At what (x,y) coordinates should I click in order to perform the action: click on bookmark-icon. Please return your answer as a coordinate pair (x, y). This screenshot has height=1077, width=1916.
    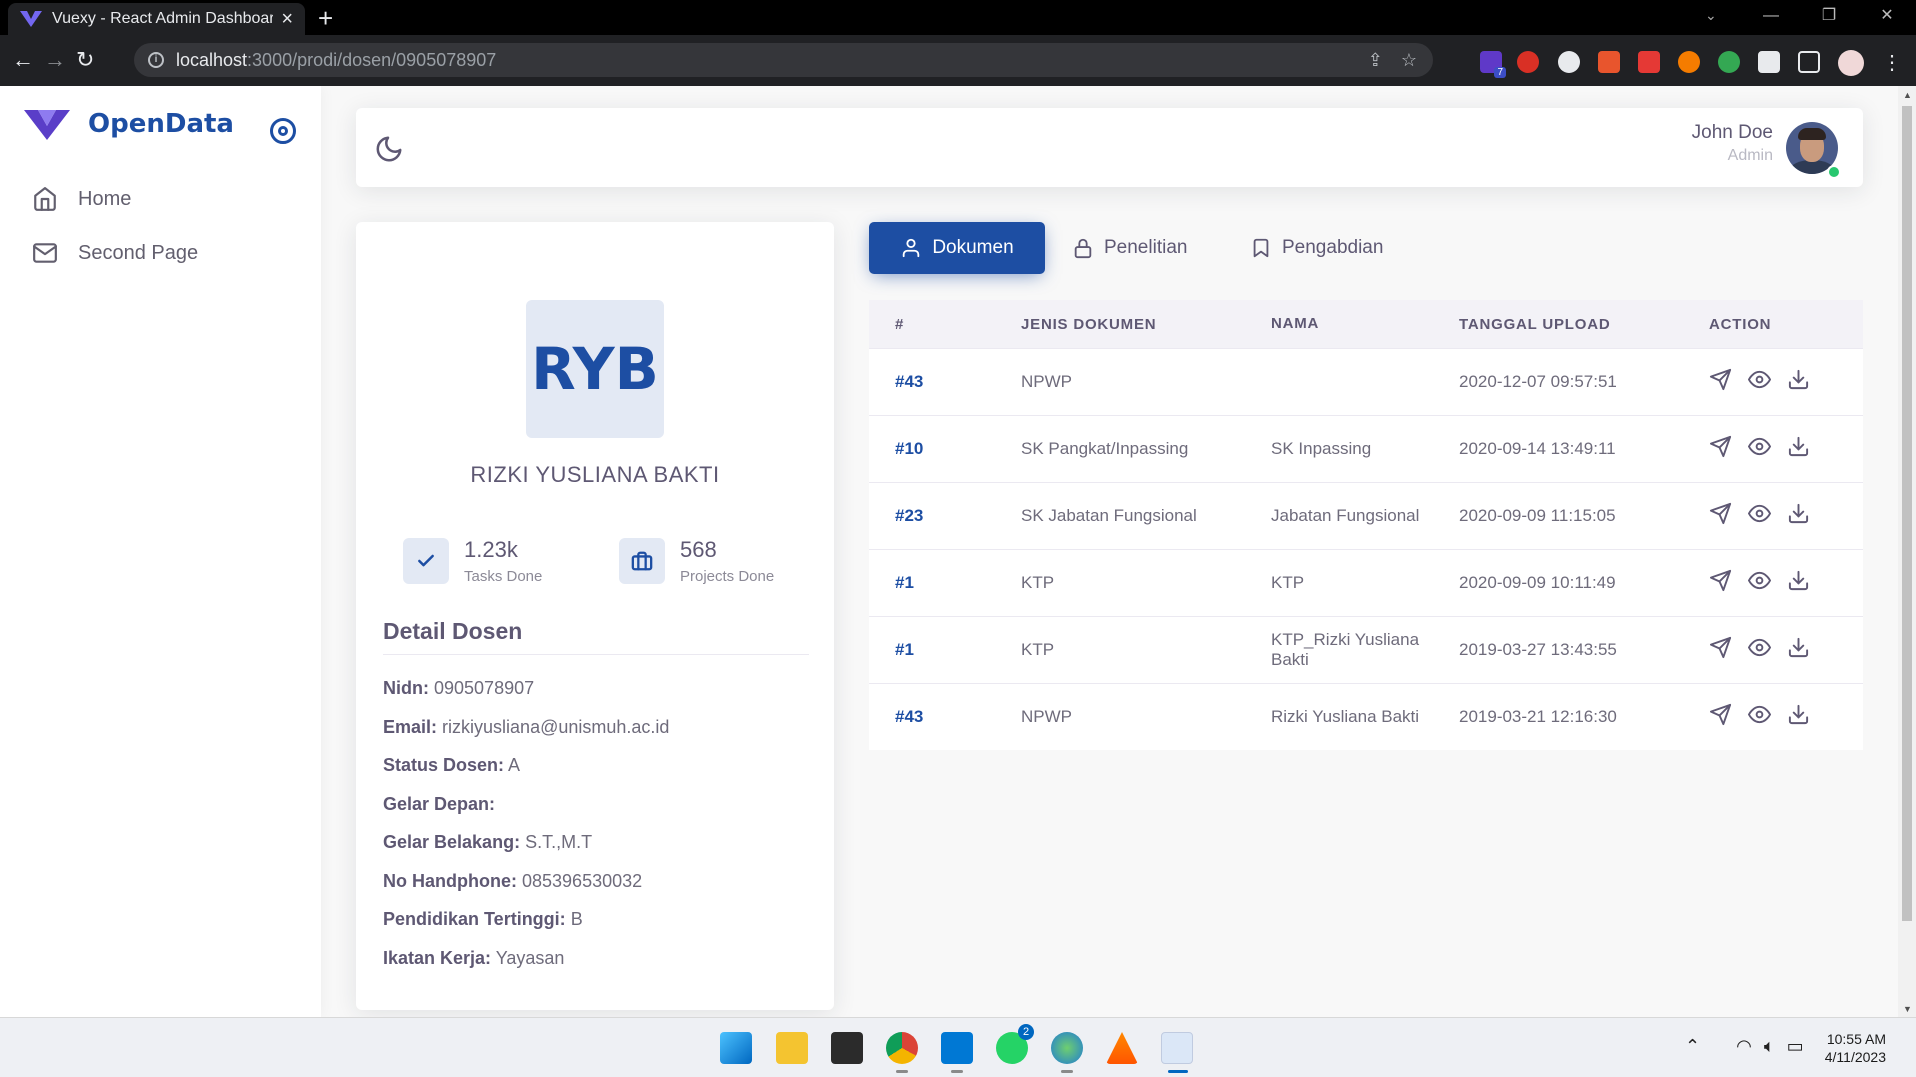
    Looking at the image, I should click on (1261, 248).